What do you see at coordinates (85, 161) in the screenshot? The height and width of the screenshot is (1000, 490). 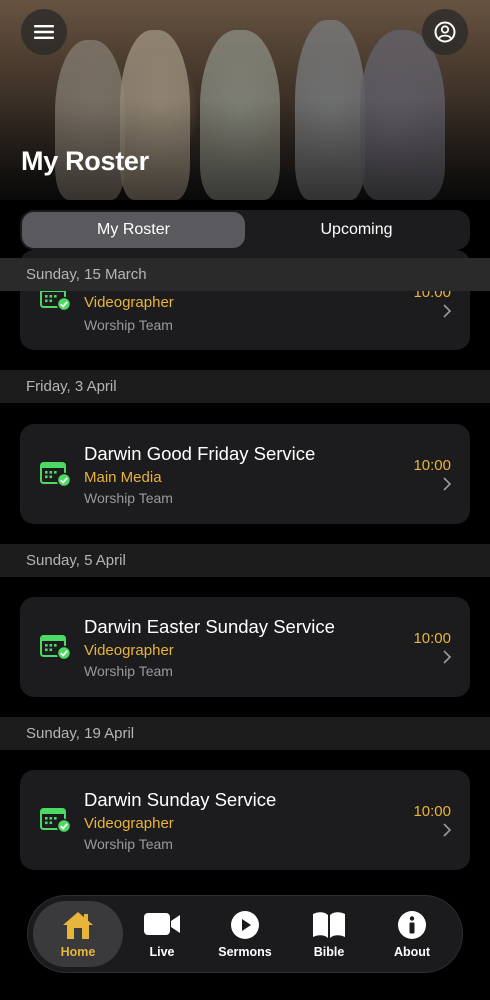 I see `page-title: My Roster` at bounding box center [85, 161].